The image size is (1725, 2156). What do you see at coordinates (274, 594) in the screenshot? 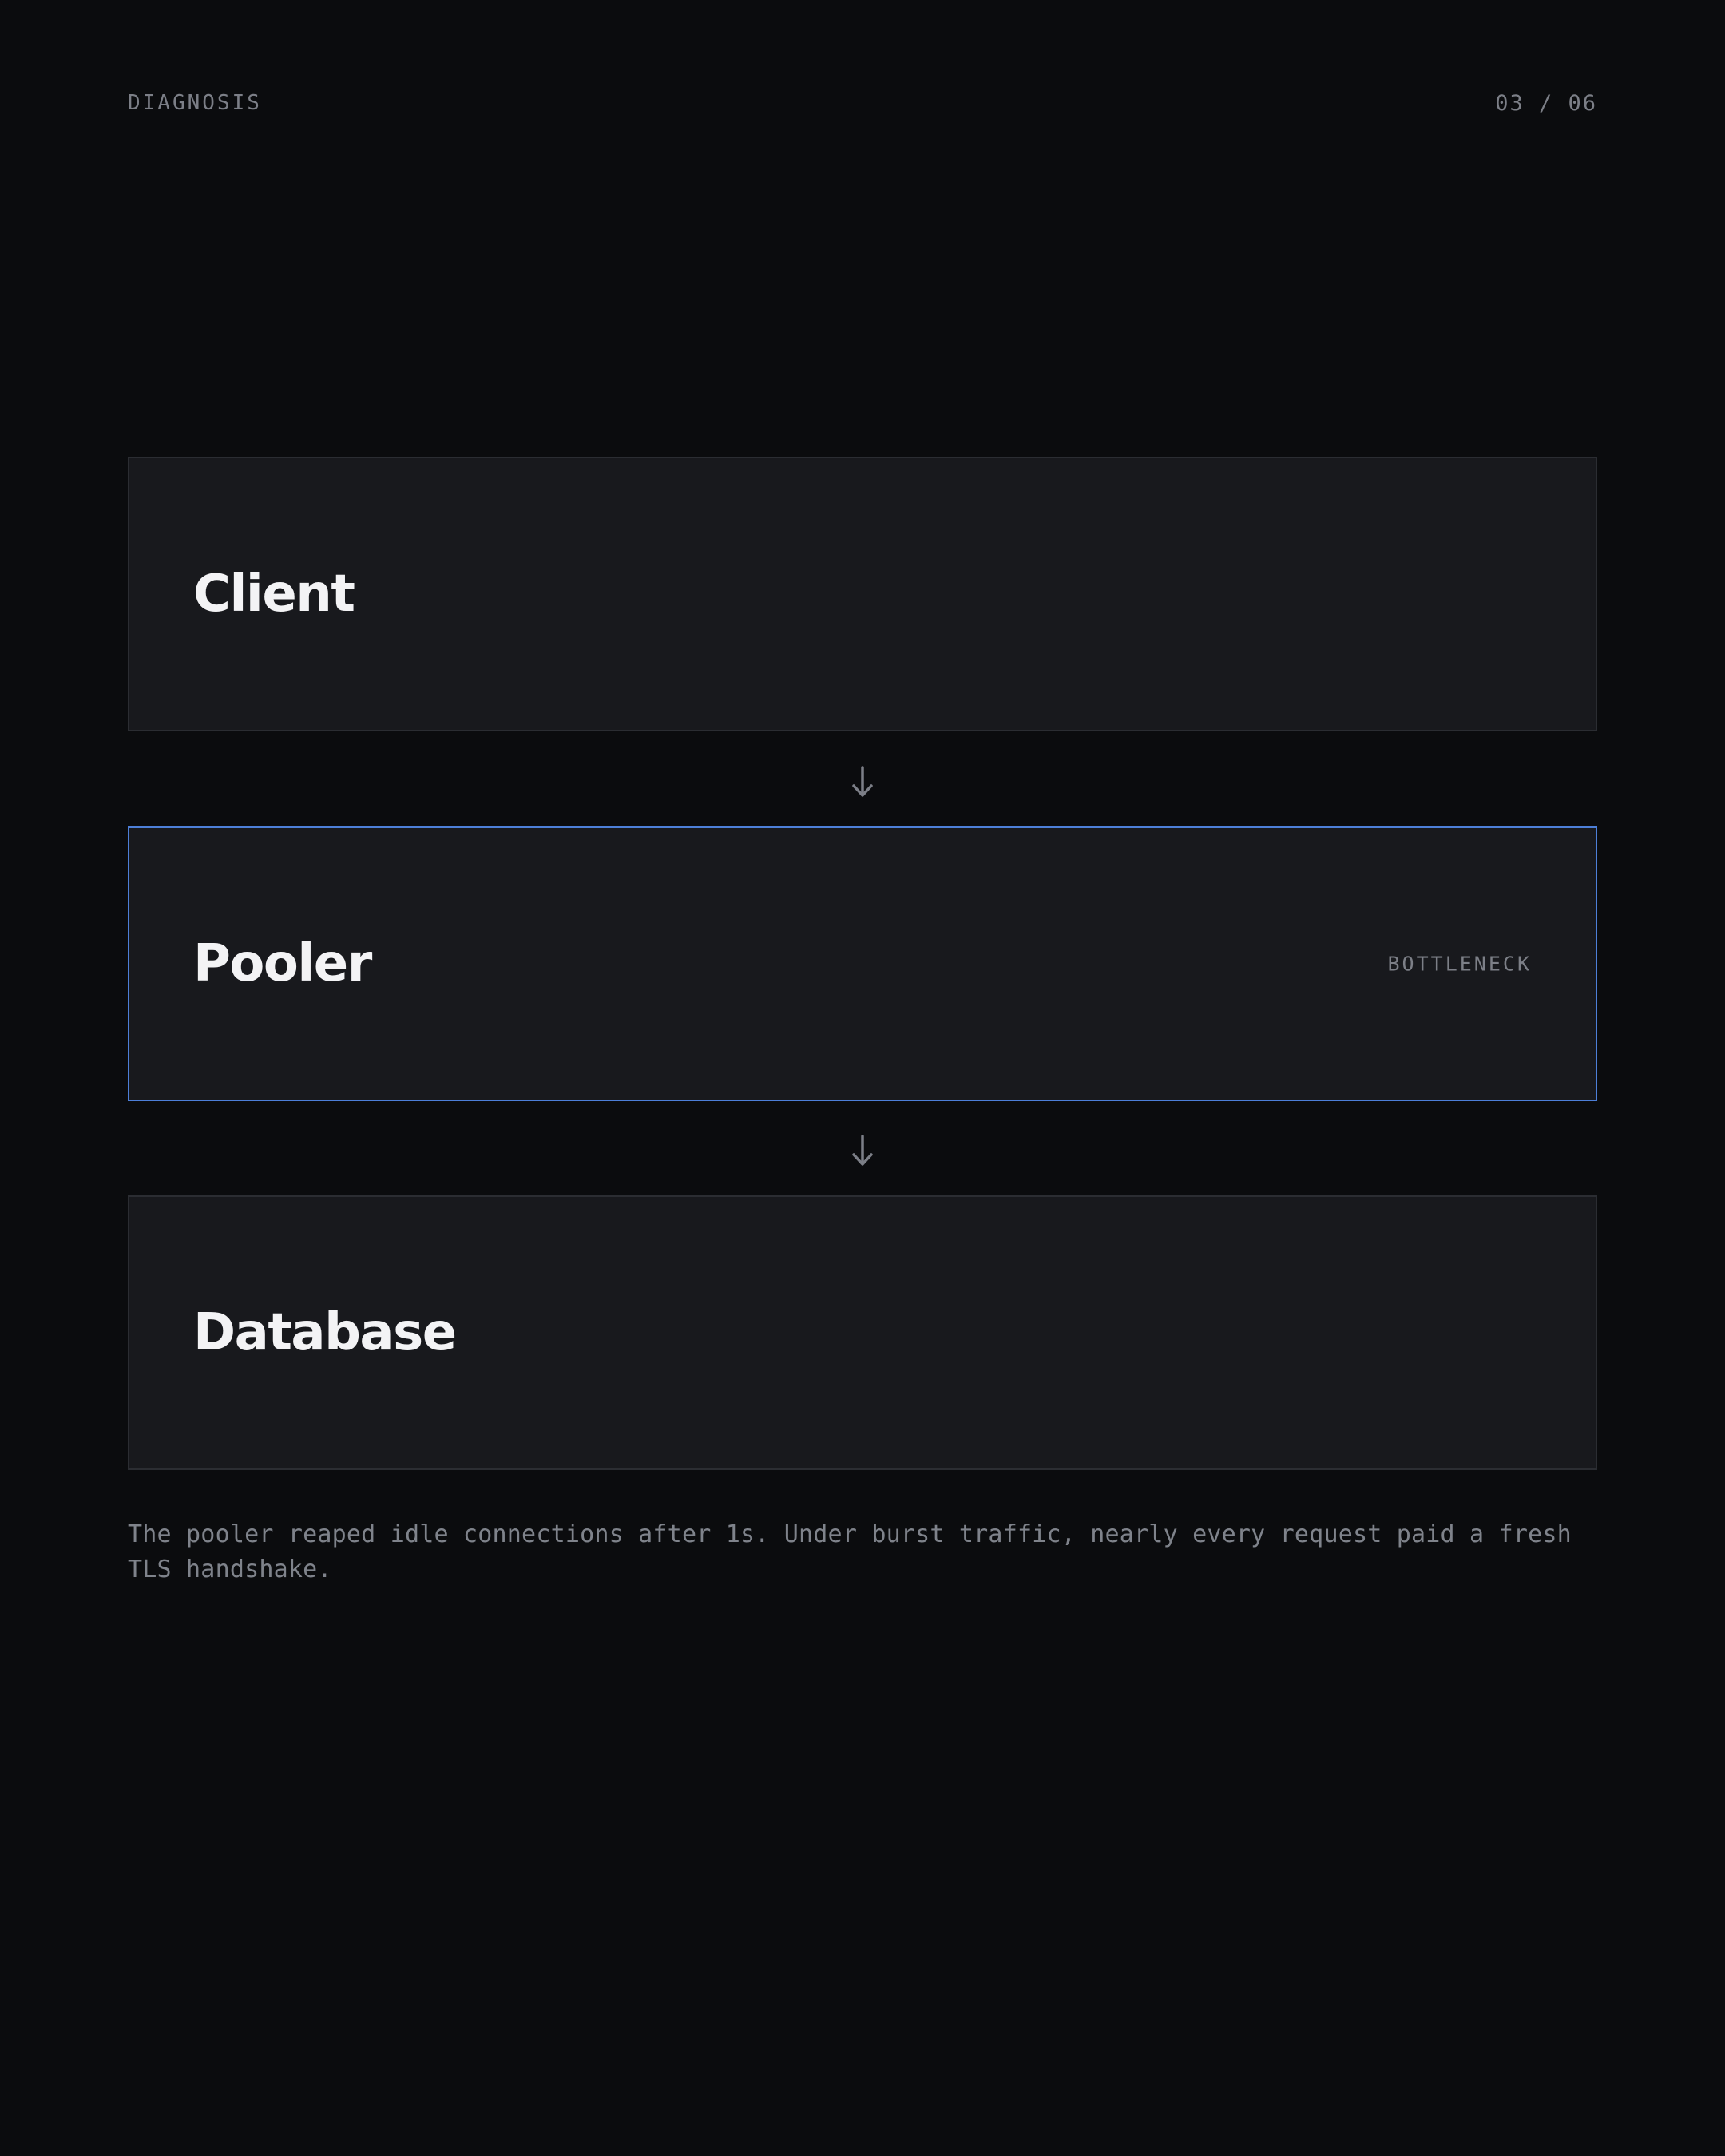
I see `stage-title: Client` at bounding box center [274, 594].